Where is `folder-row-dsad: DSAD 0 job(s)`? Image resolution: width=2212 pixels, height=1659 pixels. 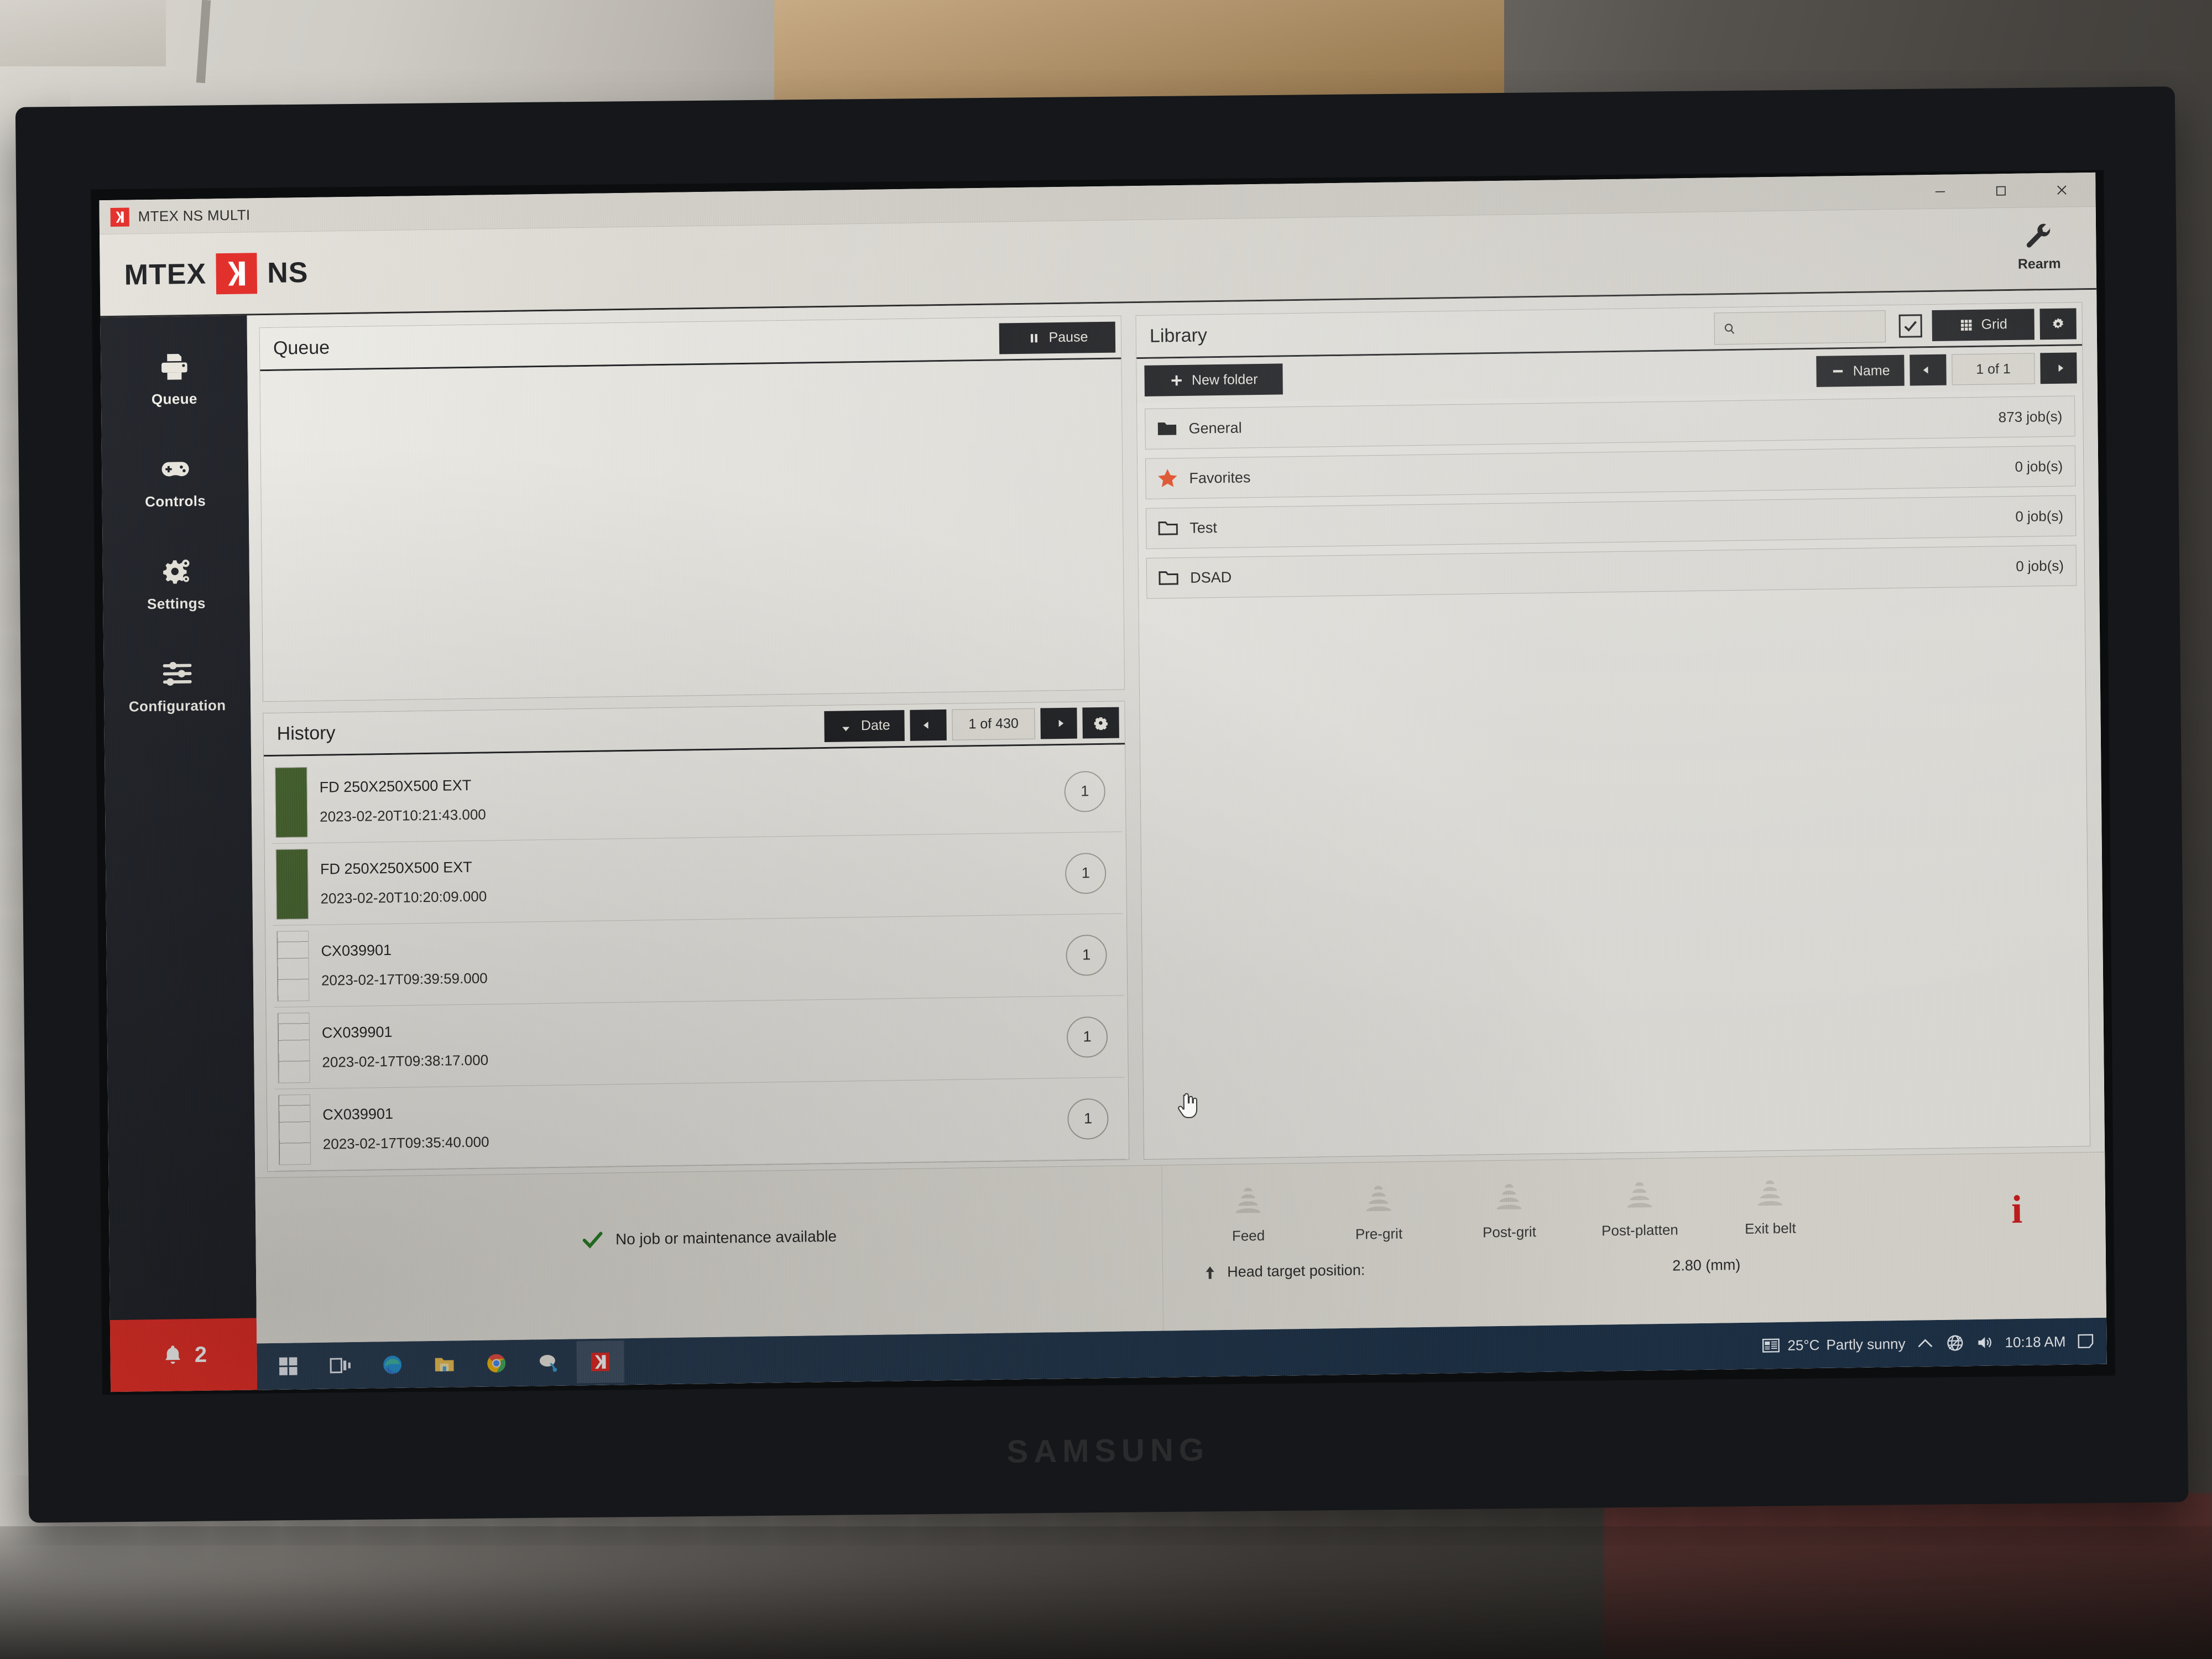 folder-row-dsad: DSAD 0 job(s) is located at coordinates (1612, 572).